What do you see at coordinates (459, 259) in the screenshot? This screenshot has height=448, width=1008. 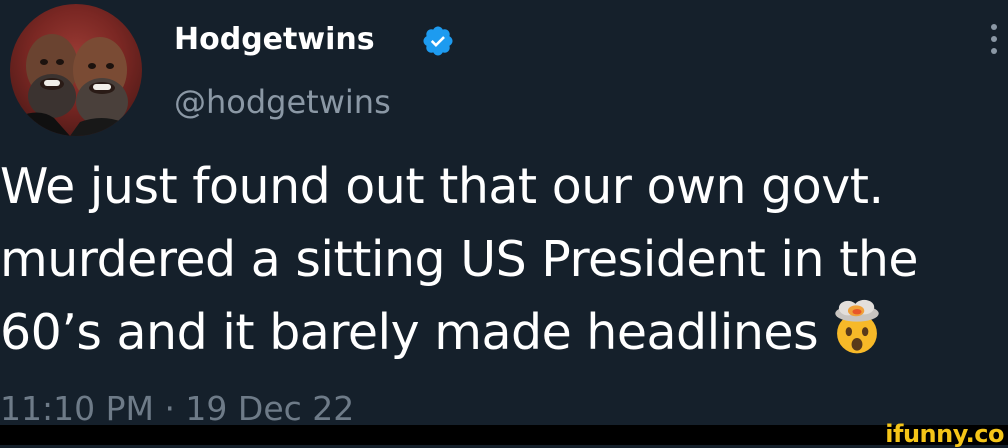 I see `tweet-text-line: murdered a sitting US President in the` at bounding box center [459, 259].